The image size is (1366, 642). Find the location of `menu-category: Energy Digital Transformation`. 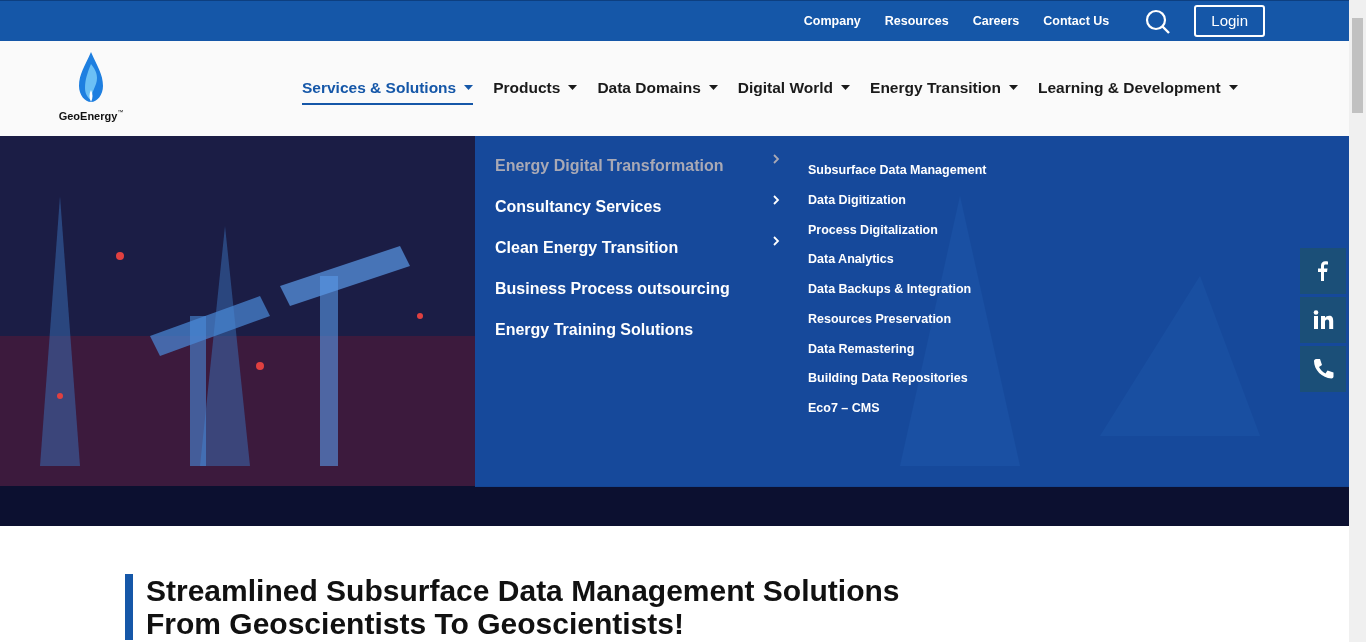

menu-category: Energy Digital Transformation is located at coordinates (637, 166).